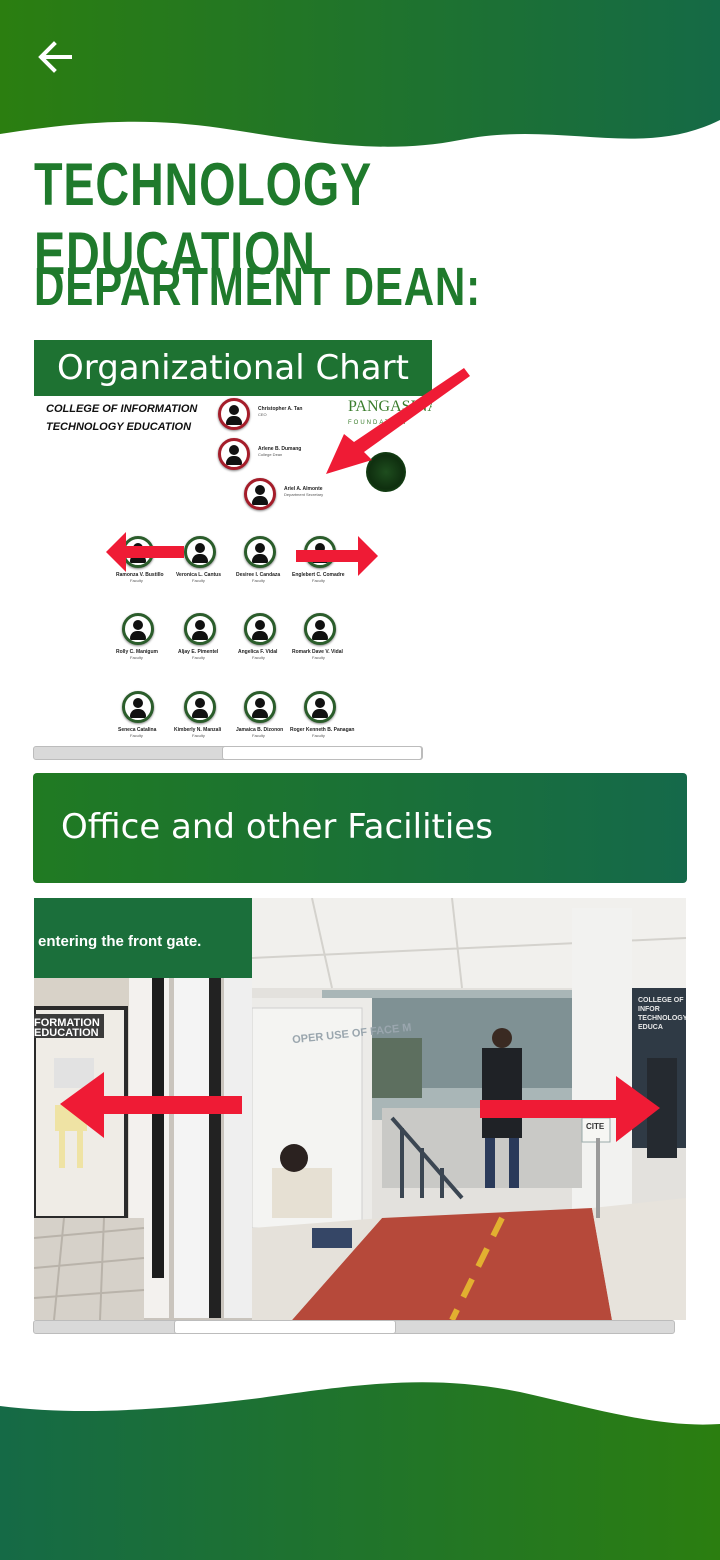 The image size is (720, 1560). What do you see at coordinates (257, 287) in the screenshot?
I see `section-heading-department-dean: DEPARTMENT DEAN:` at bounding box center [257, 287].